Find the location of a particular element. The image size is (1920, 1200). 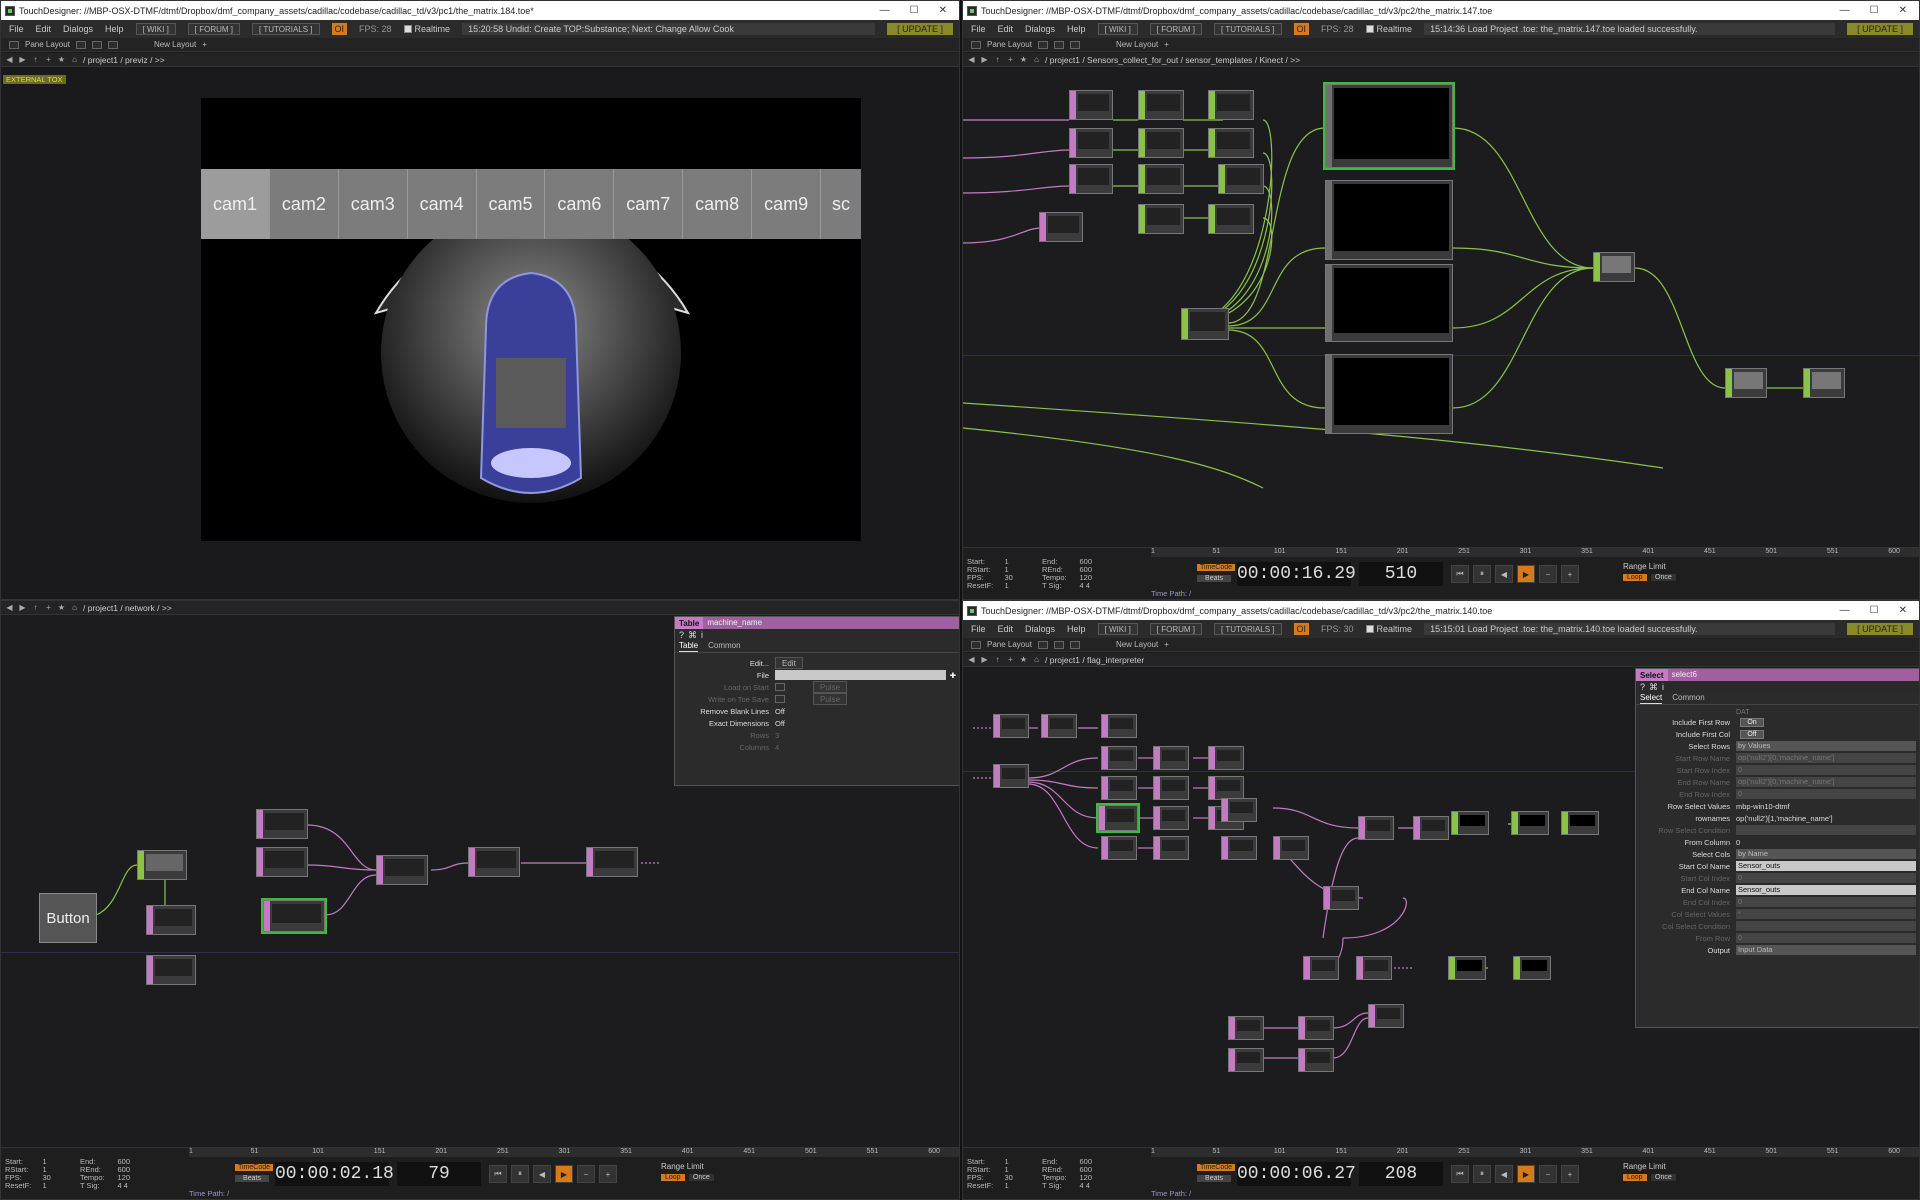

network-path: / project1 / previz / >> is located at coordinates (124, 60).